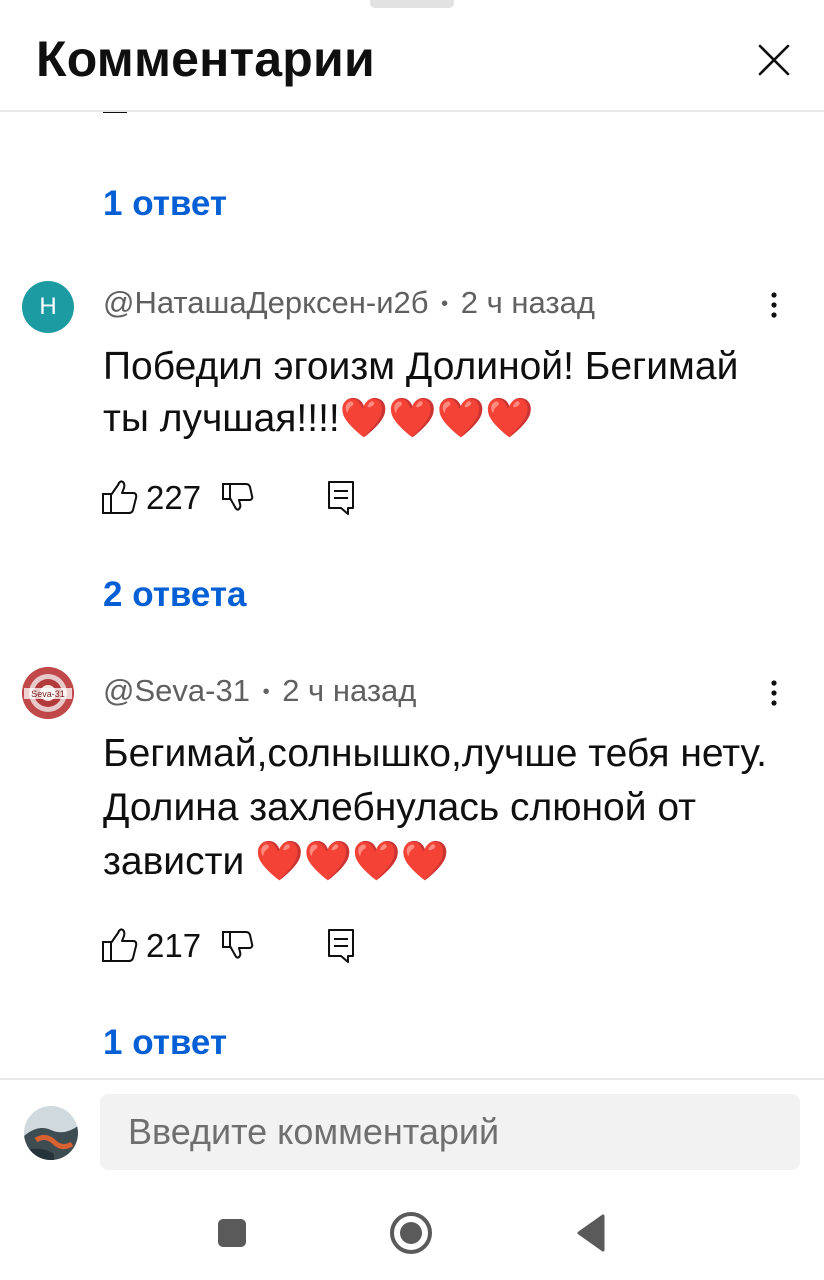 Image resolution: width=824 pixels, height=1280 pixels. I want to click on comment-meta: @НаташаДерксен-и2б • 2 ч назад, so click(349, 303).